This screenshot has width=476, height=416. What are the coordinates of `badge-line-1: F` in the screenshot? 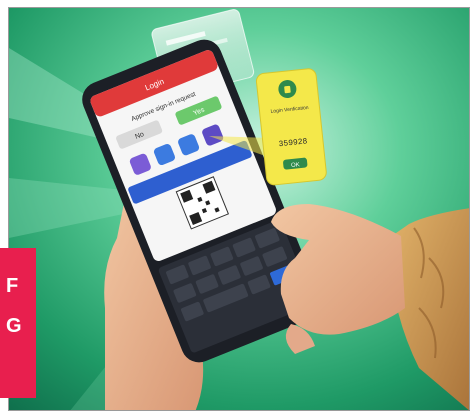 It's located at (12, 286).